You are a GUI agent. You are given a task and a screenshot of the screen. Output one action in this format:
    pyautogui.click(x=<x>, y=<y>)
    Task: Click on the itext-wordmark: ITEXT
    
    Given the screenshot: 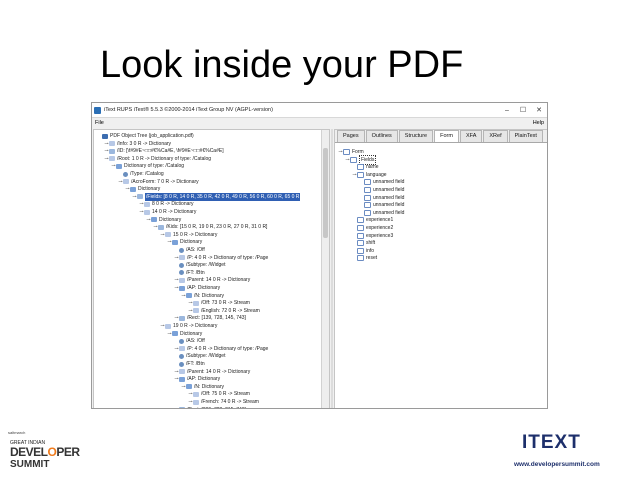 What is the action you would take?
    pyautogui.click(x=551, y=442)
    